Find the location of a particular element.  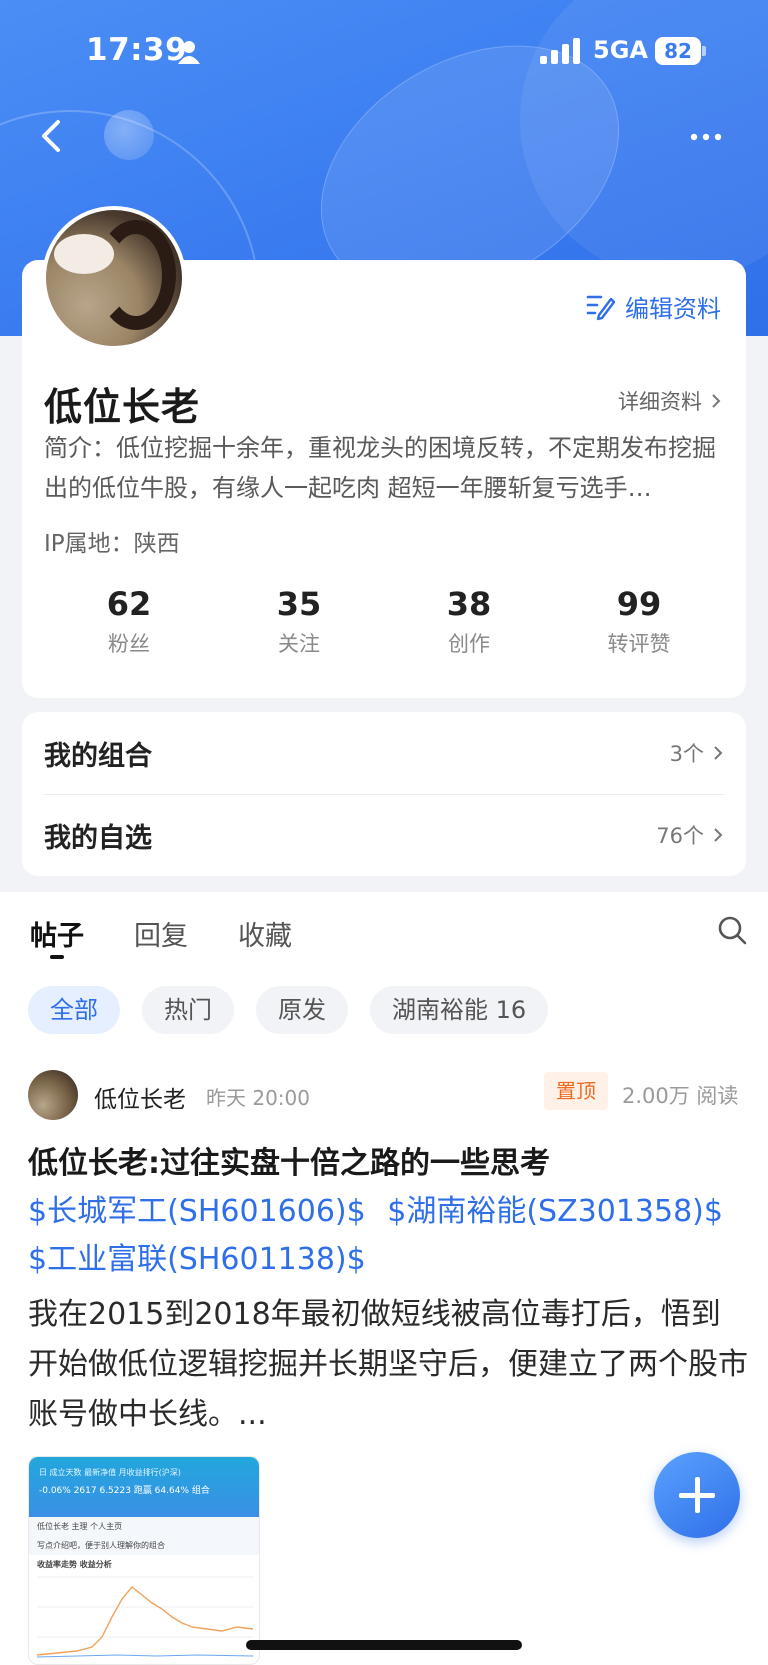

post-title: 低位长老:过往实盘十倍之路的一些思考 is located at coordinates (388, 1160).